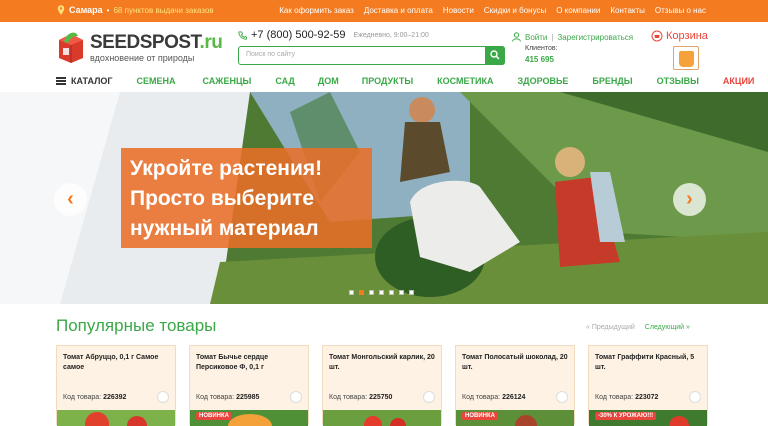 This screenshot has width=768, height=426. What do you see at coordinates (398, 10) in the screenshot?
I see `nav-delivery: Доставка и оплата` at bounding box center [398, 10].